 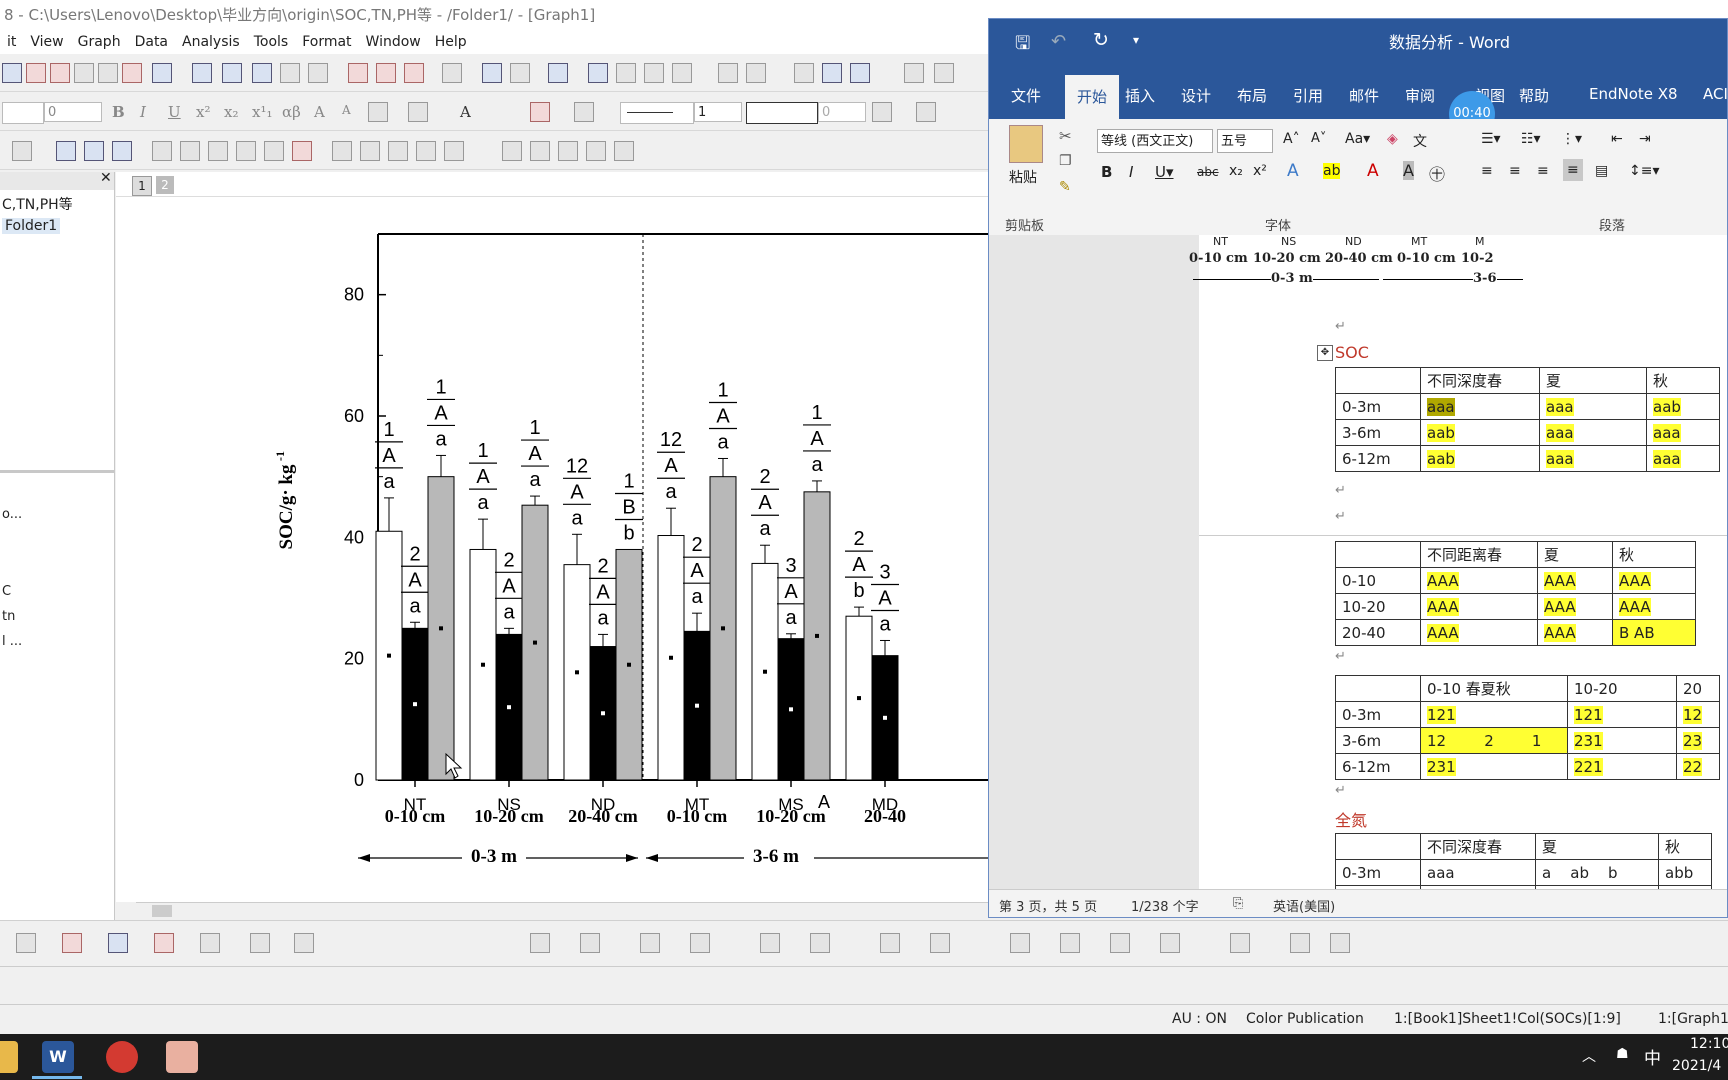 I want to click on settings-icon, so click(x=682, y=73).